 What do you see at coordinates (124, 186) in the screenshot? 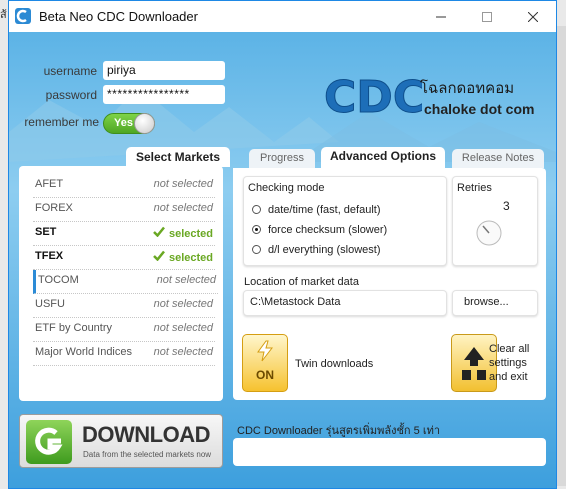
I see `market-row-afet: AFET not selected` at bounding box center [124, 186].